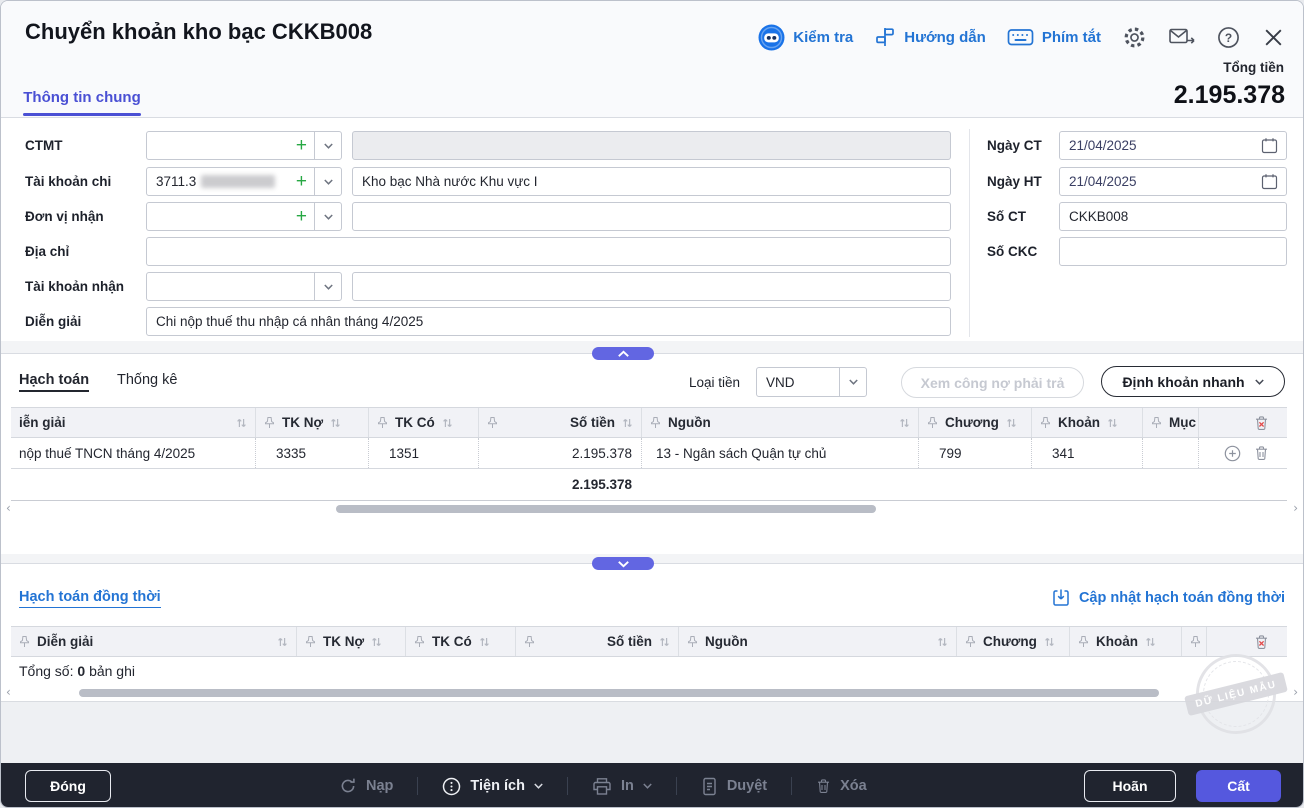  What do you see at coordinates (1228, 37) in the screenshot?
I see `help-icon: ?` at bounding box center [1228, 37].